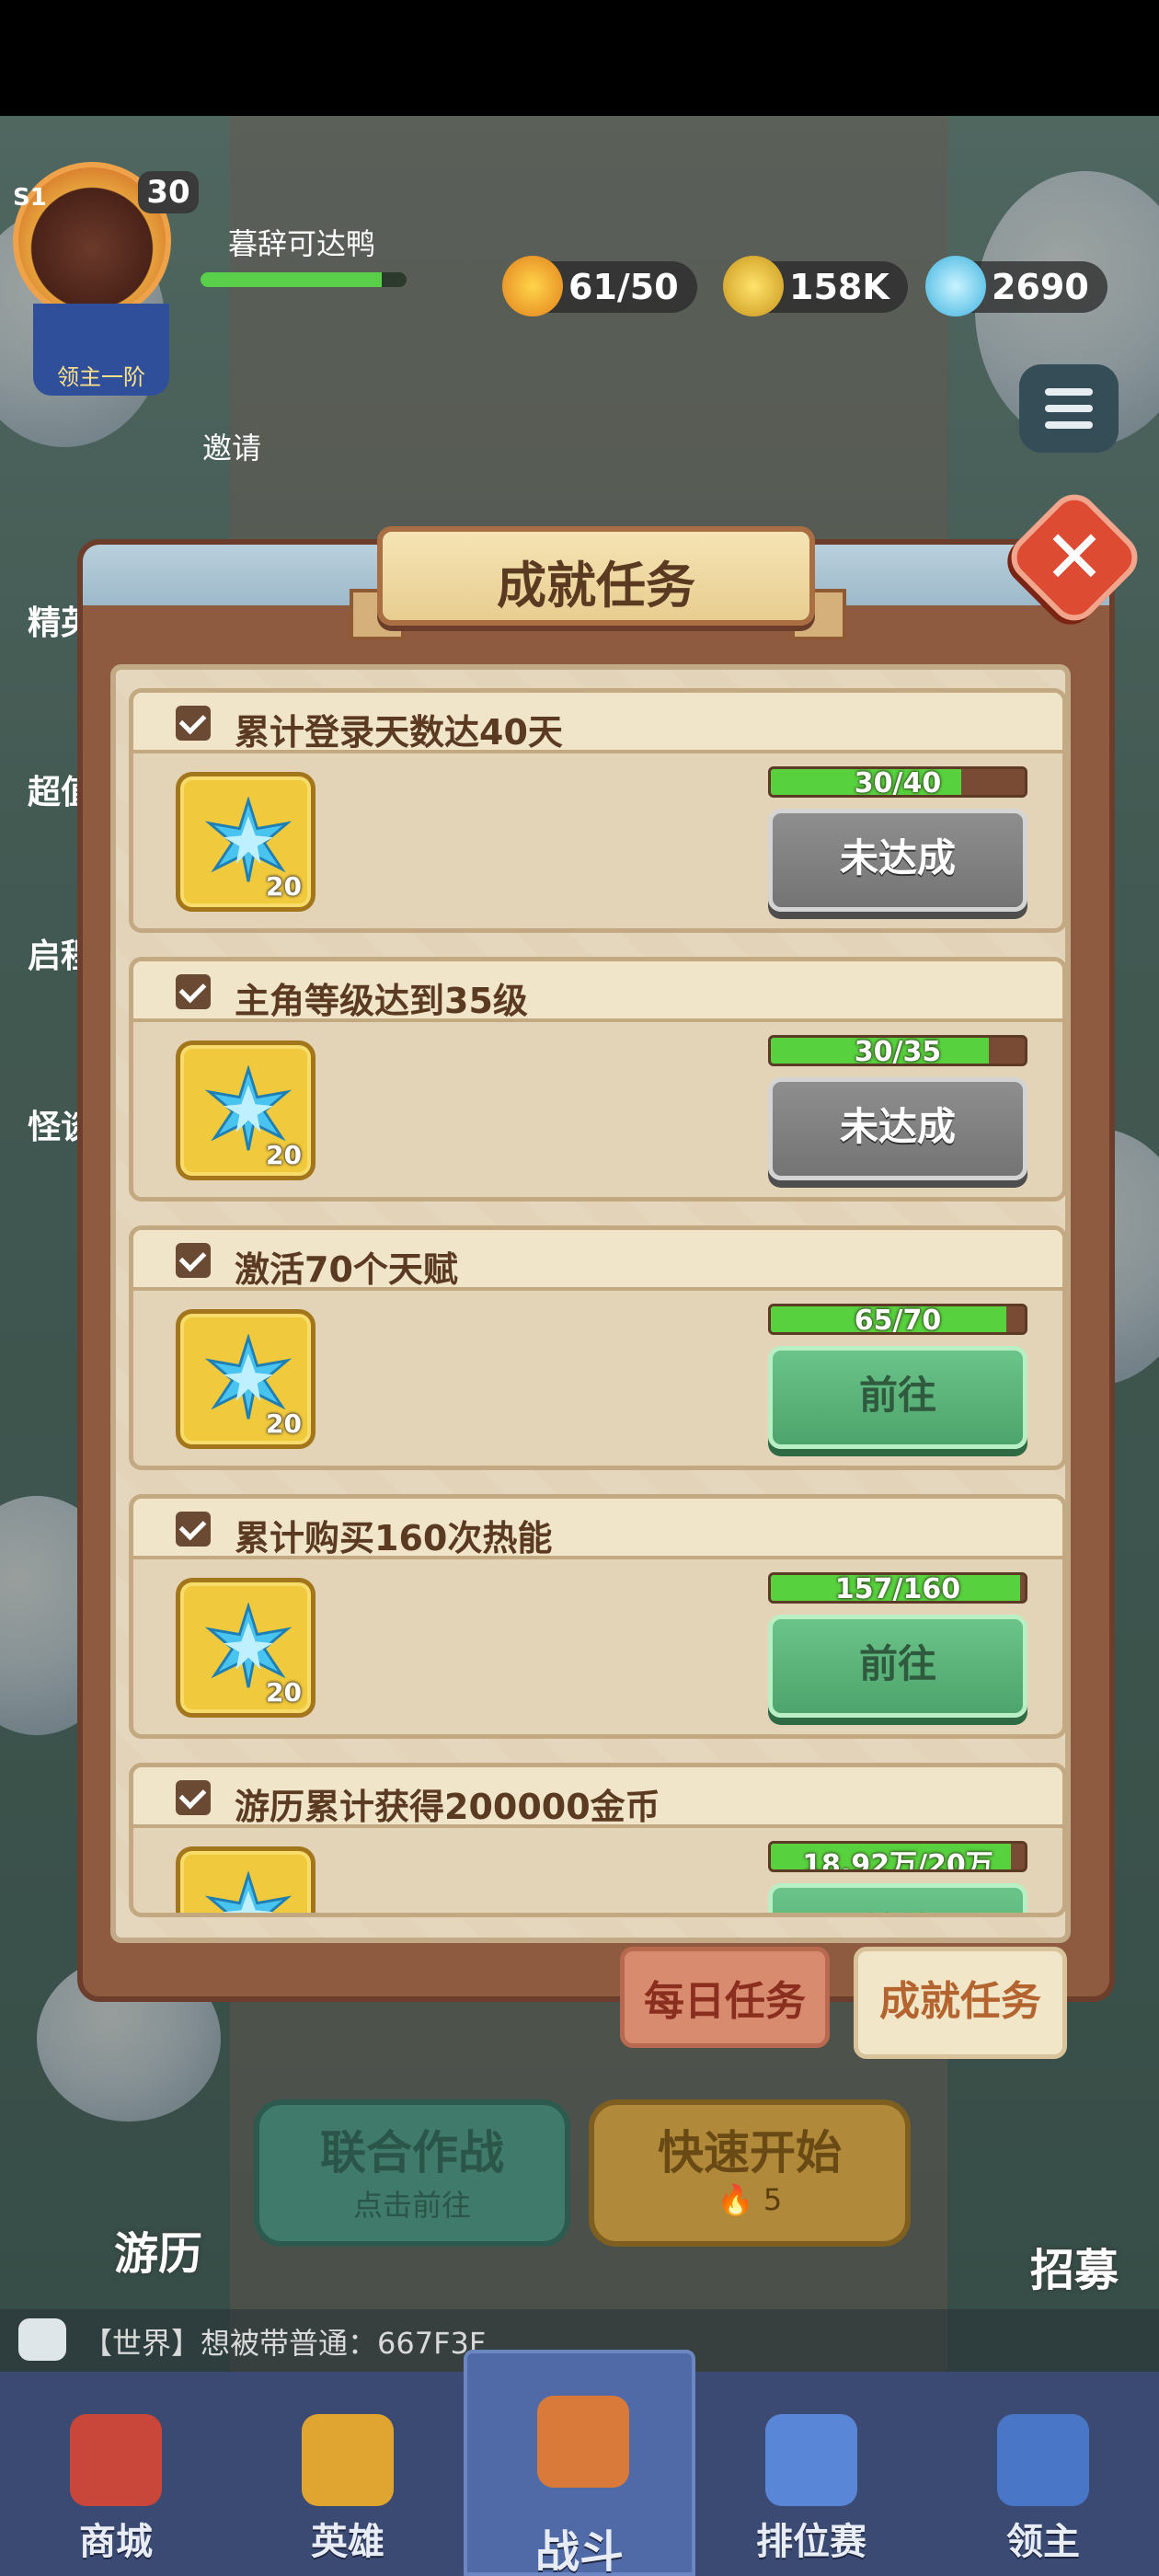 This screenshot has width=1159, height=2576. I want to click on task-card: 累计登录天数达40天 20 30/40 未达成, so click(598, 810).